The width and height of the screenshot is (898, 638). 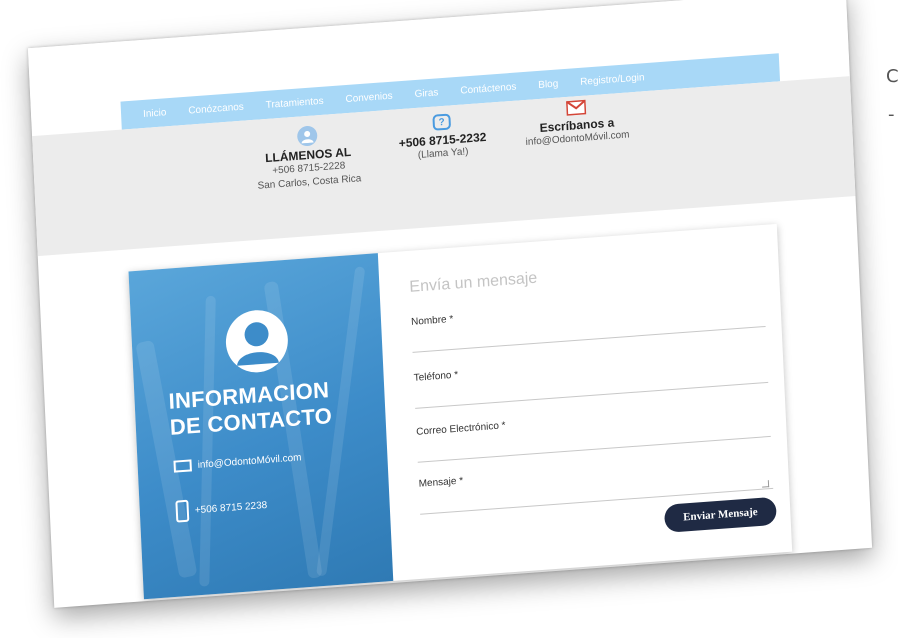 I want to click on nav-item-inicio: Inicio, so click(x=155, y=113).